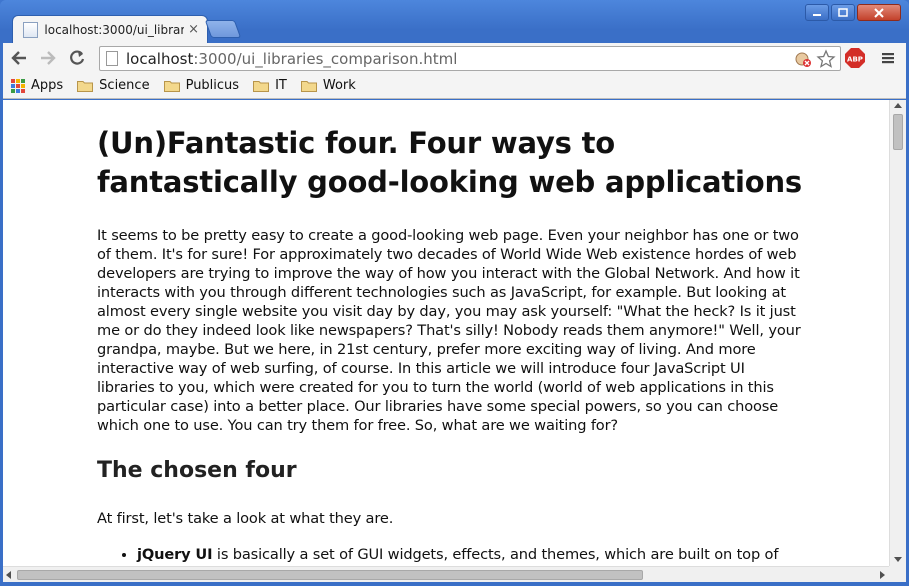 This screenshot has width=909, height=586. I want to click on svg-text: ABP, so click(855, 60).